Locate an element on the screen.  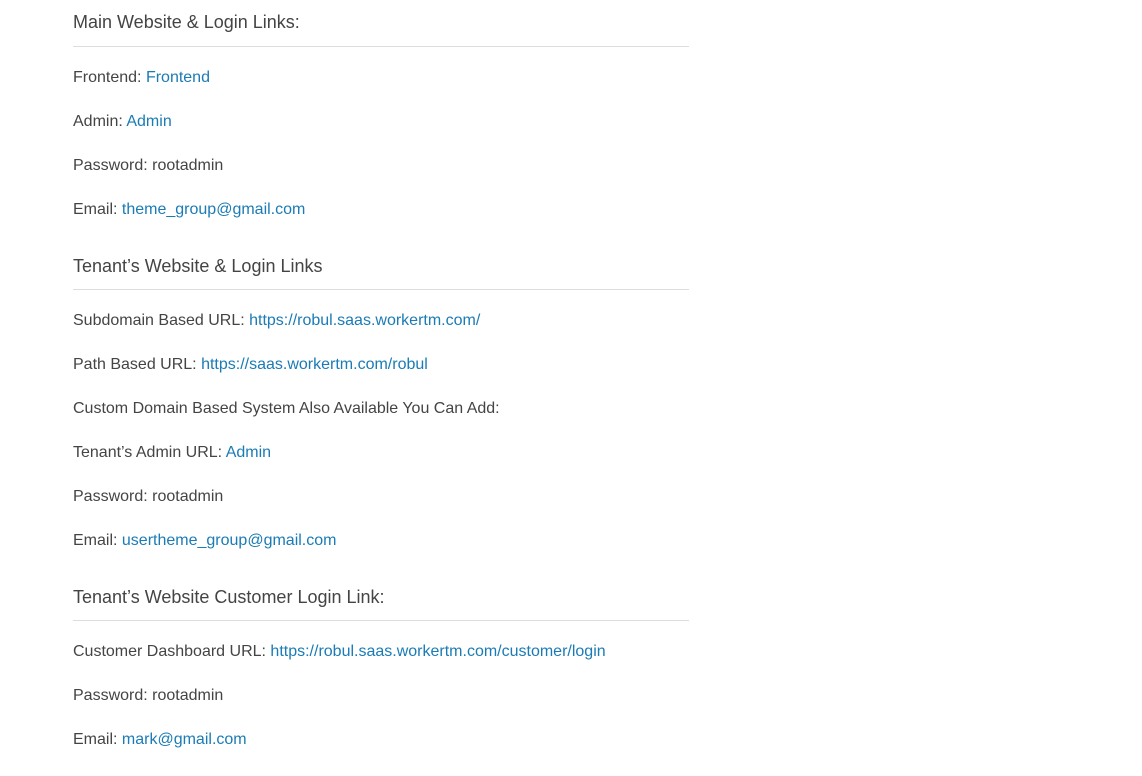
tenant-admin-link: Admin is located at coordinates (248, 452).